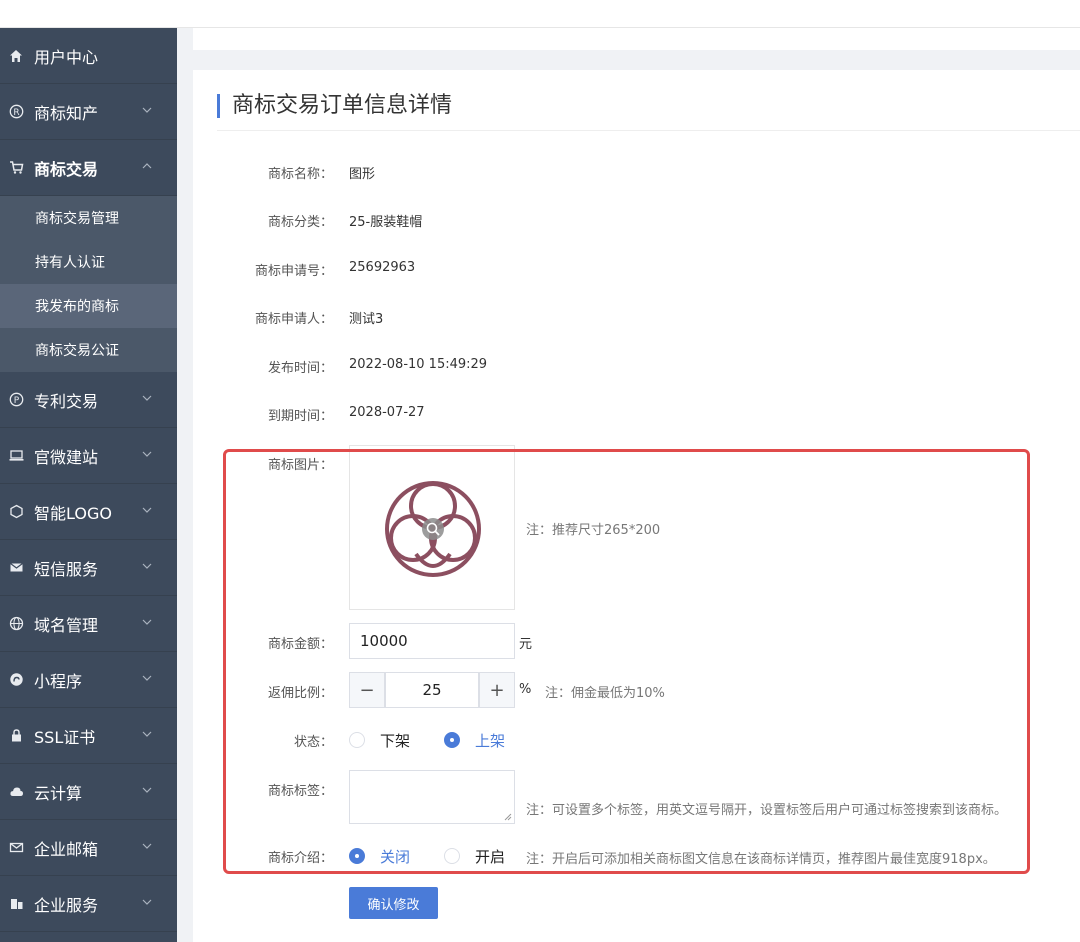 This screenshot has height=942, width=1080. Describe the element at coordinates (58, 681) in the screenshot. I see `sidebar-item-label: 小程序` at that location.